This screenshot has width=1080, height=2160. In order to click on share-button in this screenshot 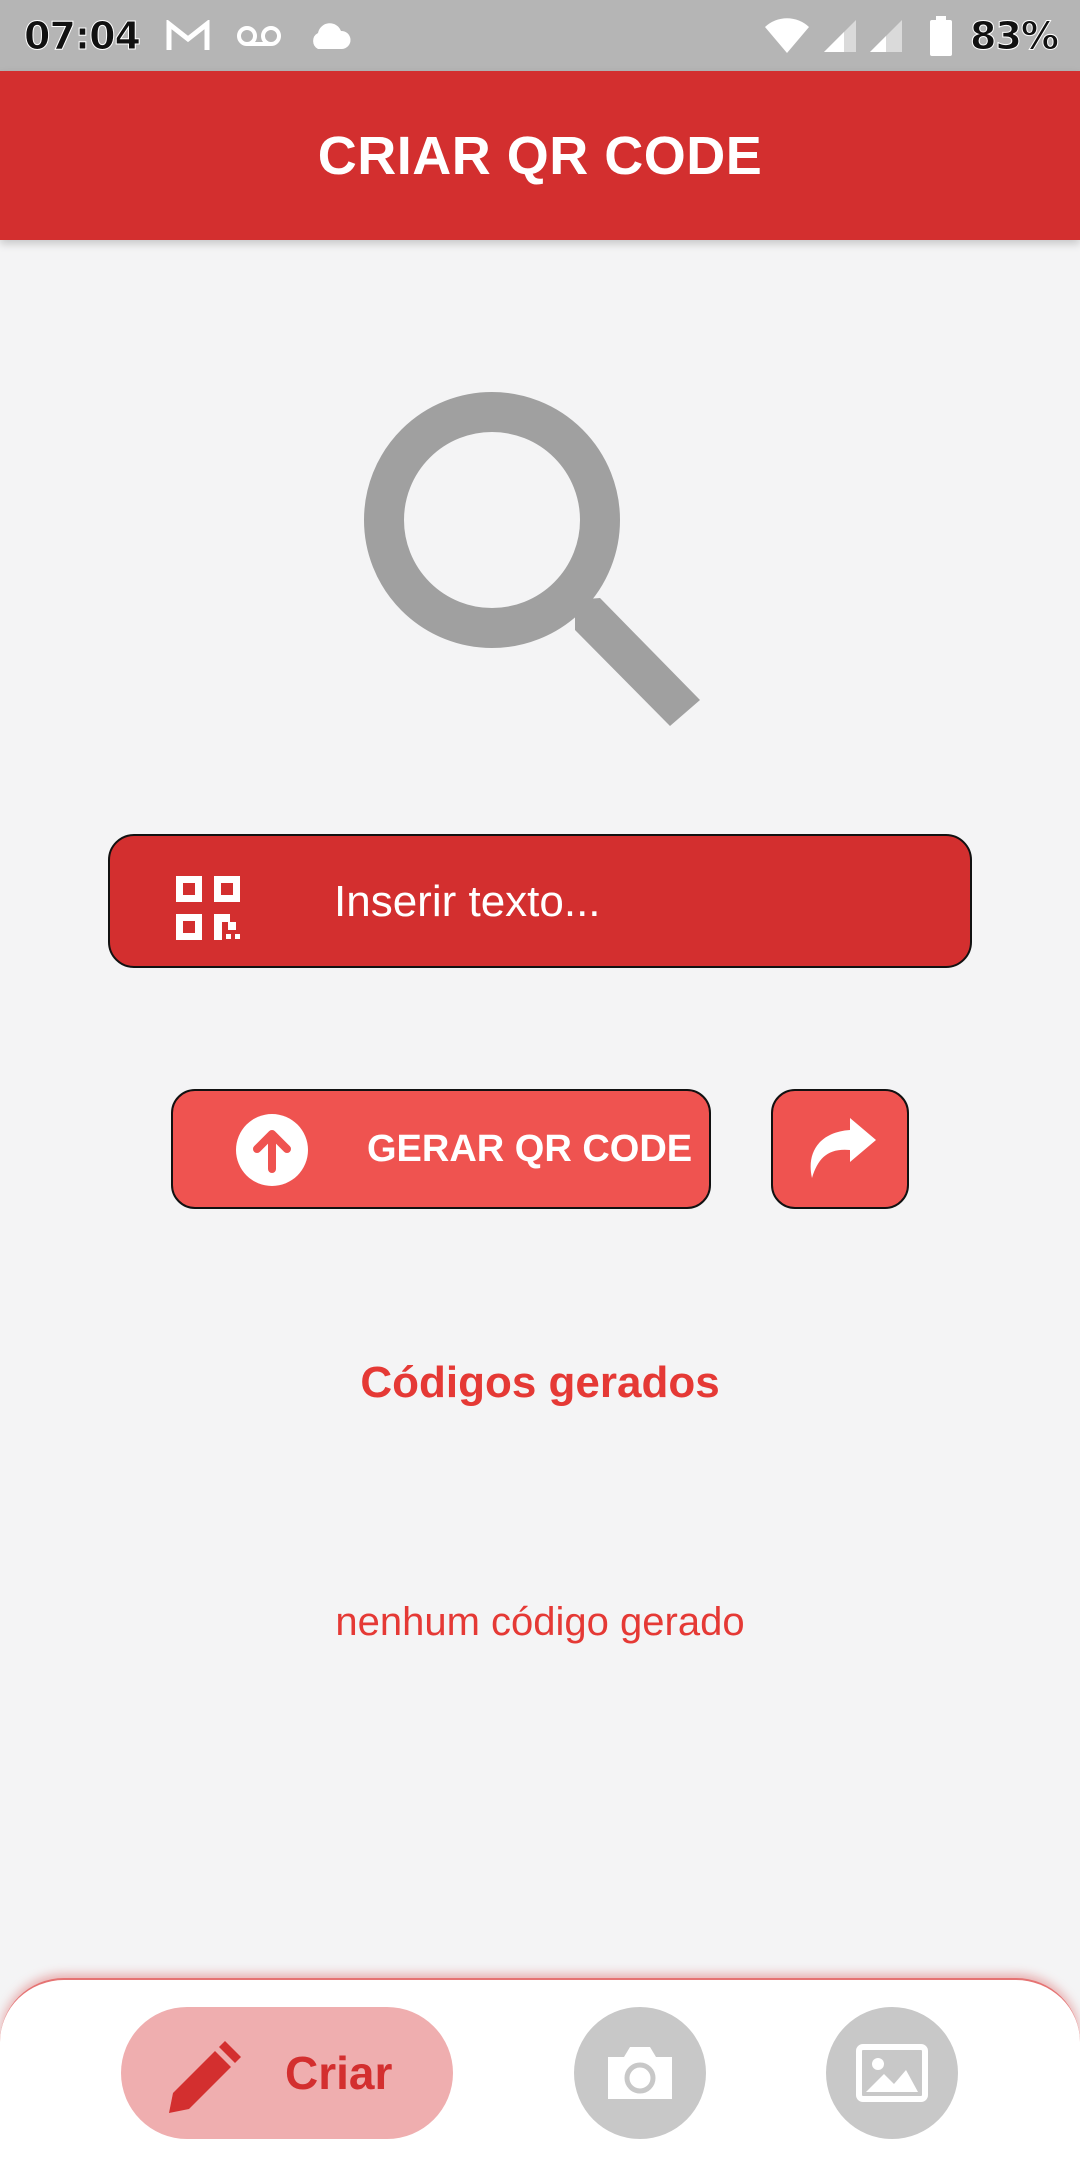, I will do `click(840, 1149)`.